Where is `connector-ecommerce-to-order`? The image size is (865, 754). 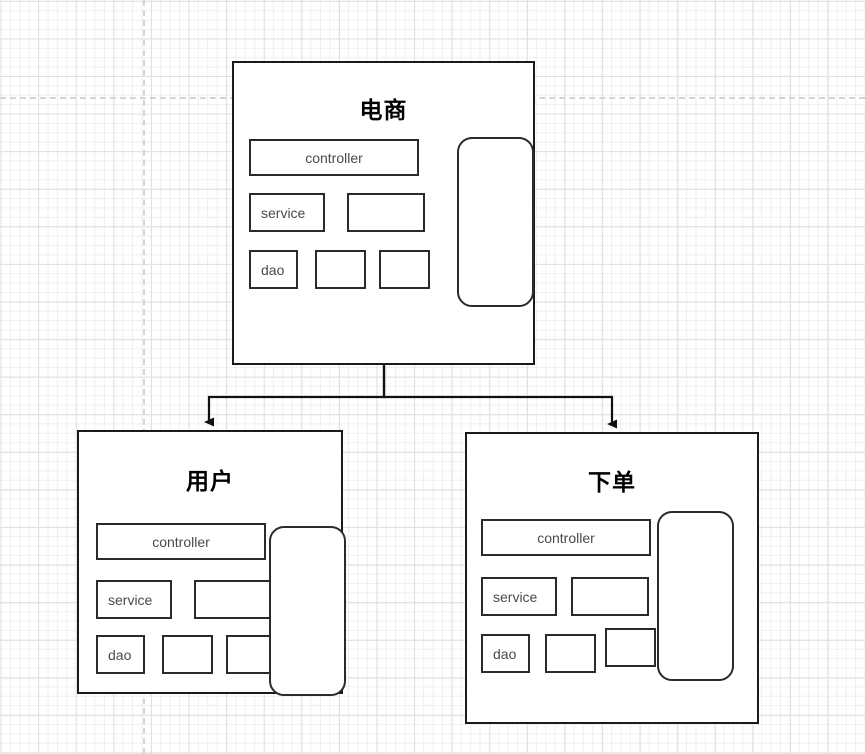 connector-ecommerce-to-order is located at coordinates (499, 397).